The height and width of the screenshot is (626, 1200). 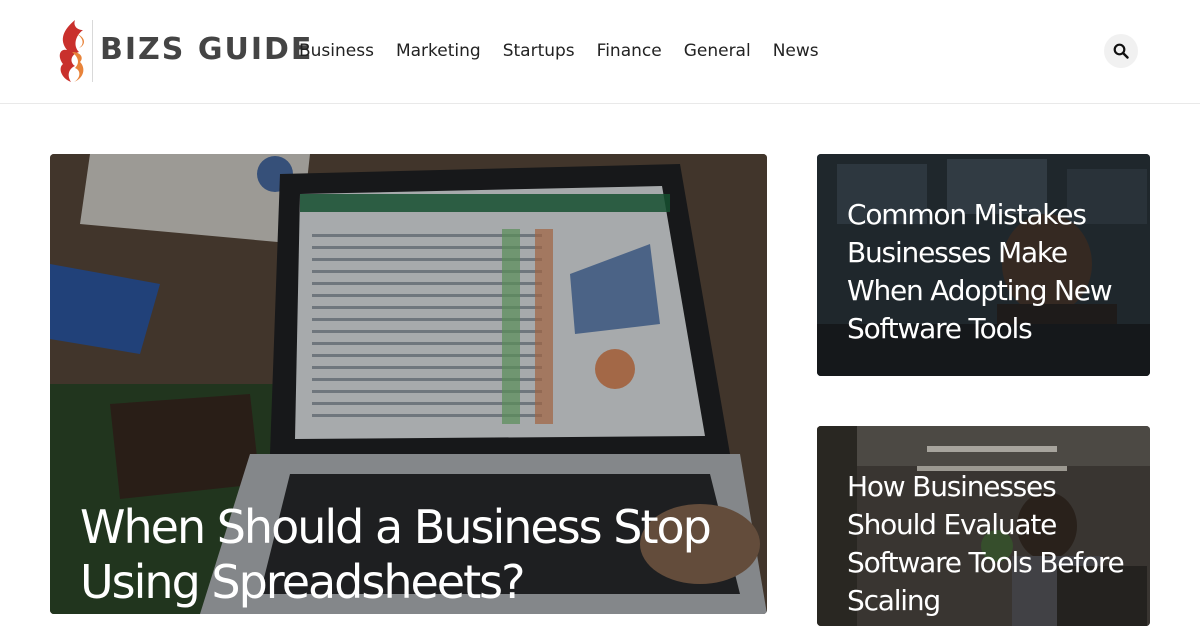 I want to click on site-logo: BIZS GUIDE, so click(x=183, y=51).